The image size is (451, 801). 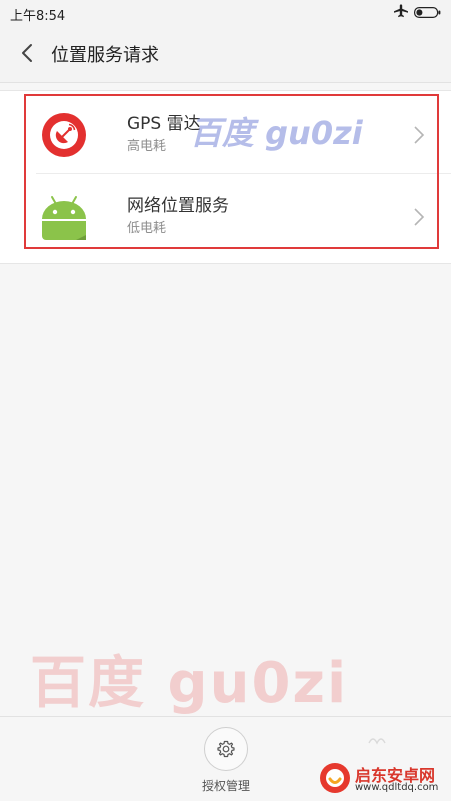 I want to click on watermark-bottom: 百度 gu0zi, so click(x=189, y=683).